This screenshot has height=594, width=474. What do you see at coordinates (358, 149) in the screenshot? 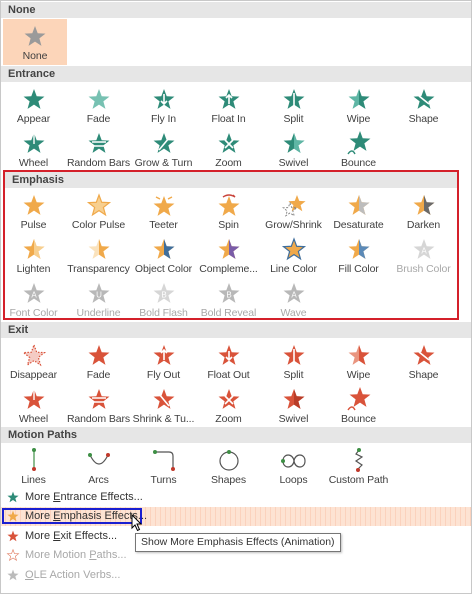
I see `effect-bounce: Bounce` at bounding box center [358, 149].